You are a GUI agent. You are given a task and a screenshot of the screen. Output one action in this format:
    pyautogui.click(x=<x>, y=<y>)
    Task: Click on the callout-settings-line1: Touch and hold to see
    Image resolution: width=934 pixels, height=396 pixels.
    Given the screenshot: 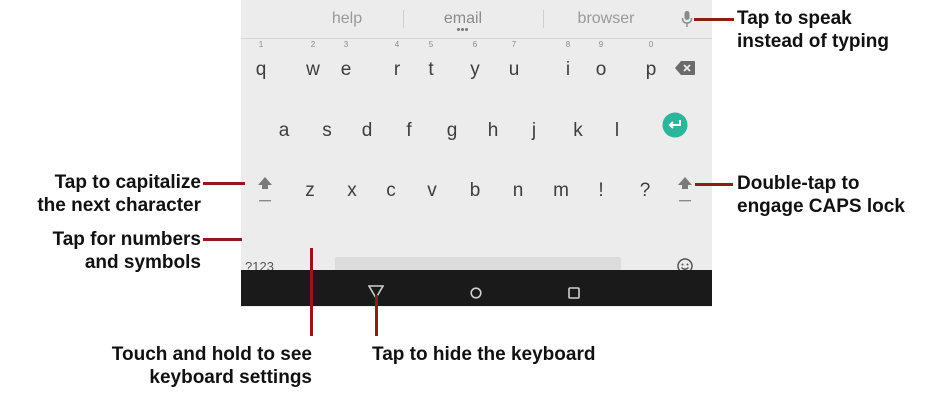 What is the action you would take?
    pyautogui.click(x=211, y=354)
    